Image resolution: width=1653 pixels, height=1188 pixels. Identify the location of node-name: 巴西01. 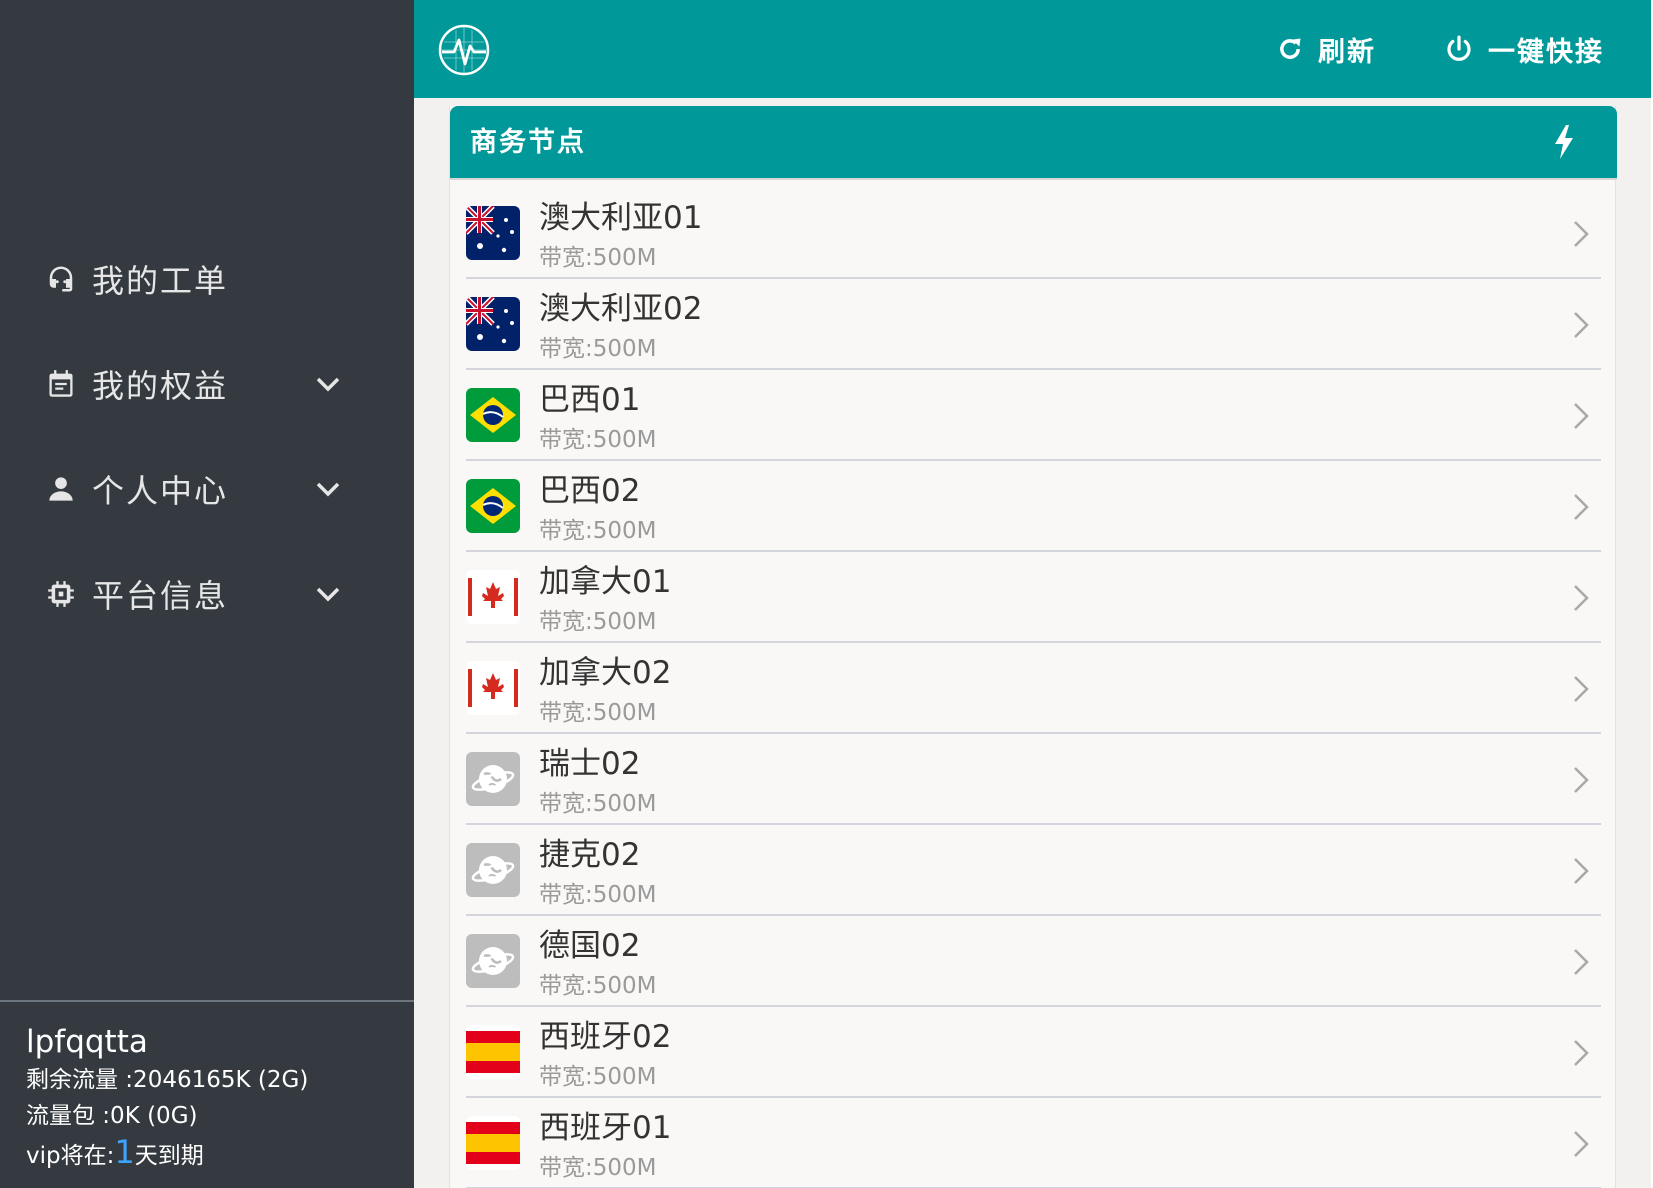
(590, 400).